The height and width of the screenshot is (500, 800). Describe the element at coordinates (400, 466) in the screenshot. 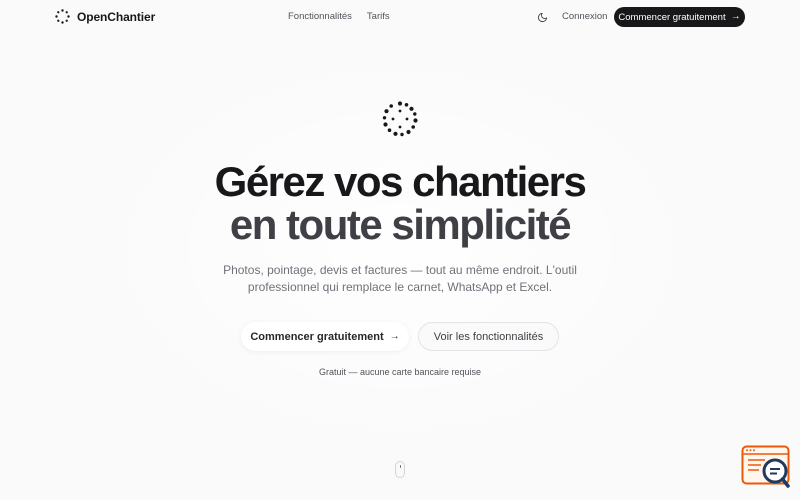

I see `scroll-wheel-dot` at that location.